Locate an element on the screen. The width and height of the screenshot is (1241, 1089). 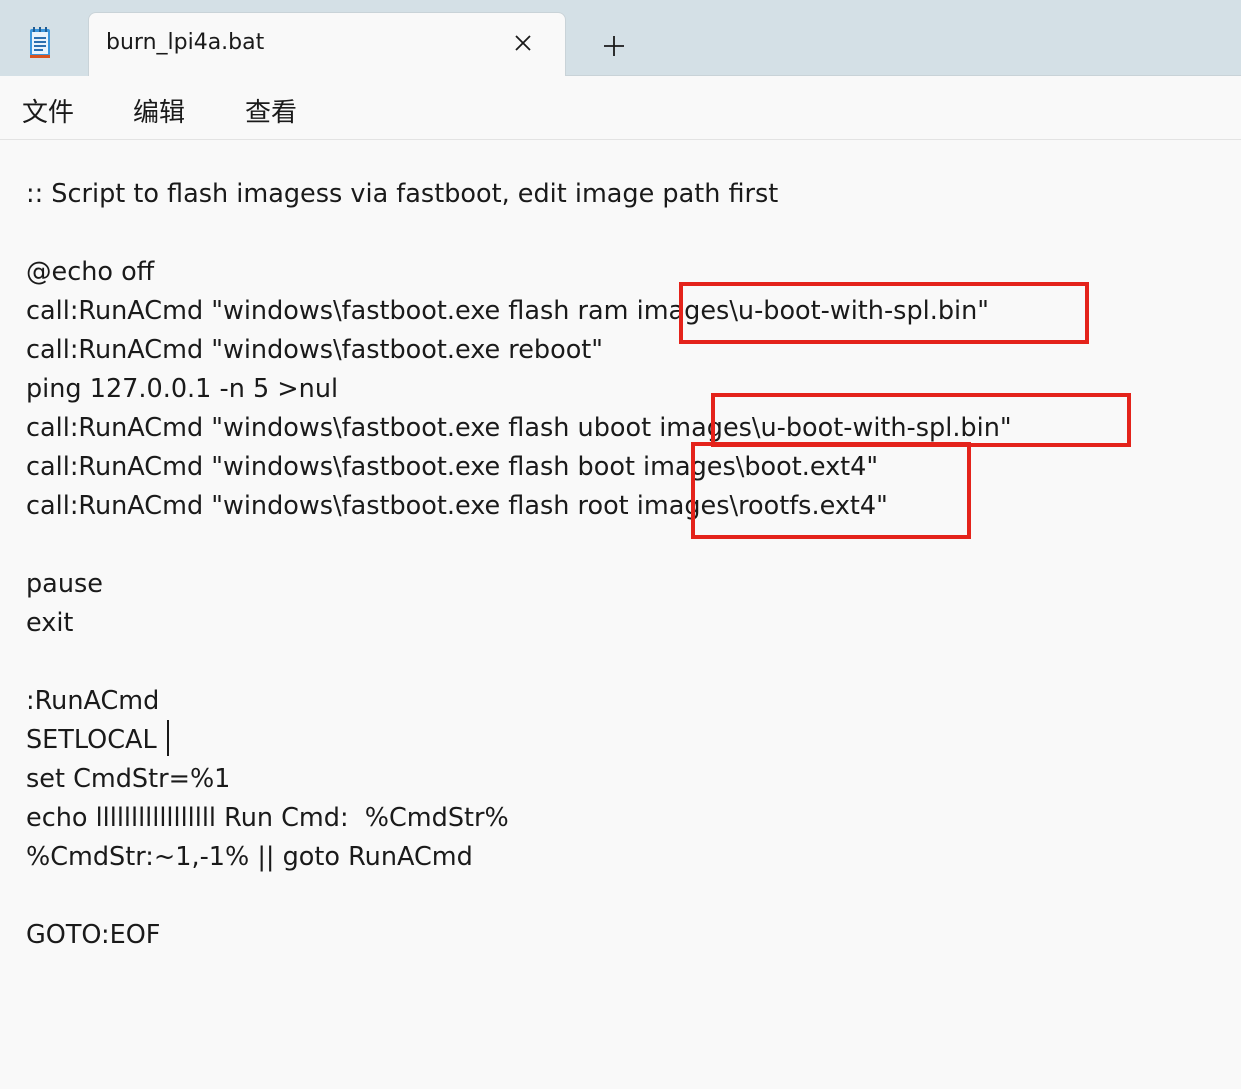
editor-line: :RunACmd is located at coordinates (93, 701).